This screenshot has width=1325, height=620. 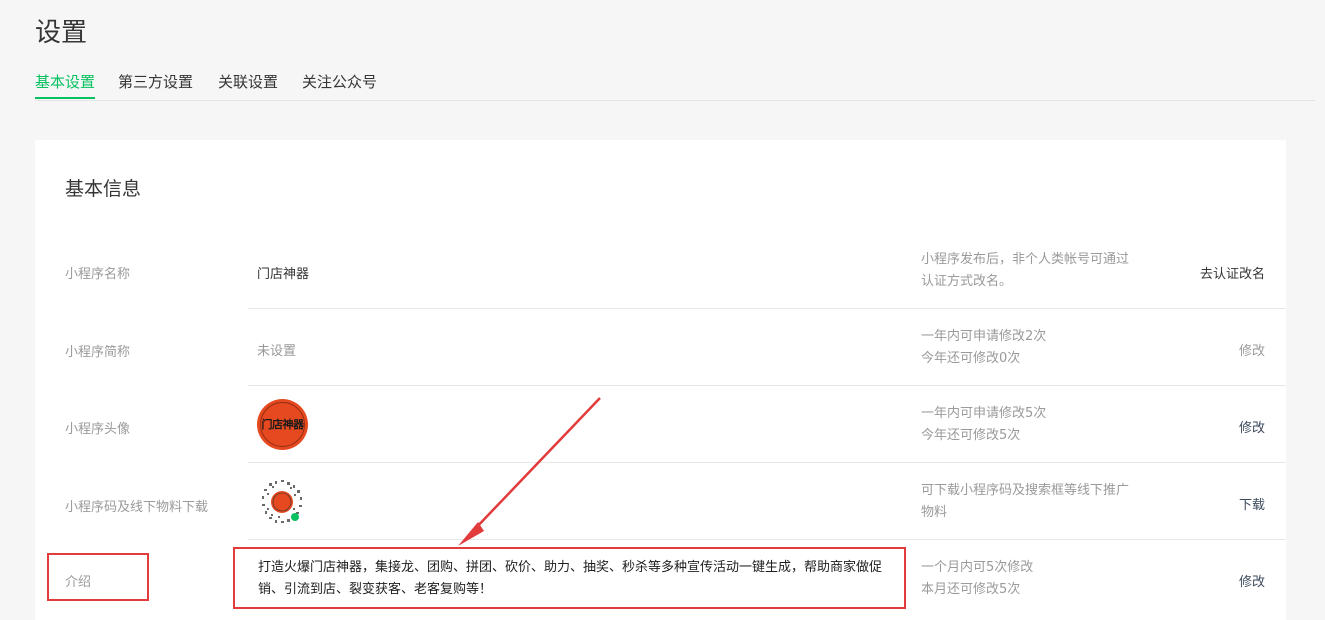 What do you see at coordinates (471, 534) in the screenshot?
I see `arrow-head` at bounding box center [471, 534].